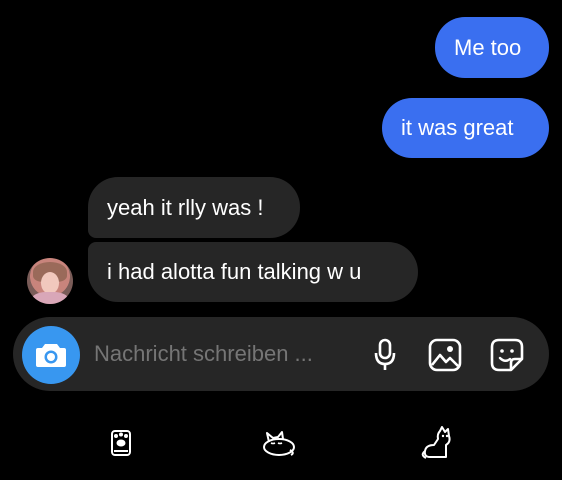  I want to click on avatar-face, so click(50, 283).